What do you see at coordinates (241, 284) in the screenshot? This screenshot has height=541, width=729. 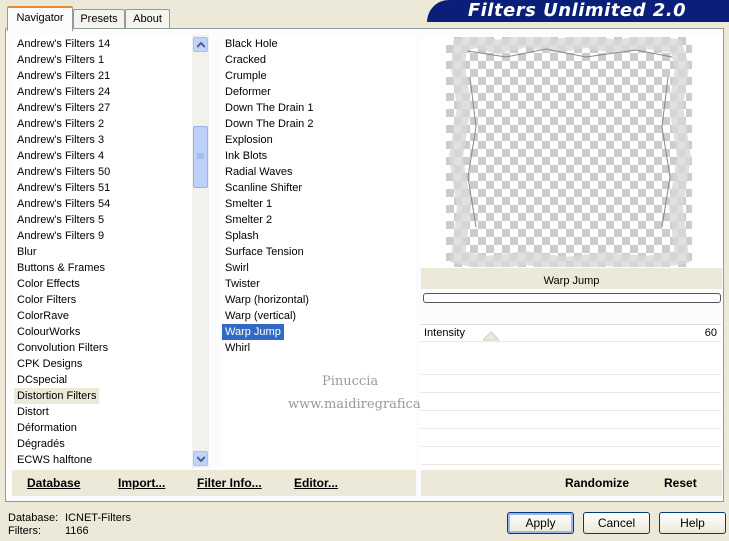 I see `list-item: Twister` at bounding box center [241, 284].